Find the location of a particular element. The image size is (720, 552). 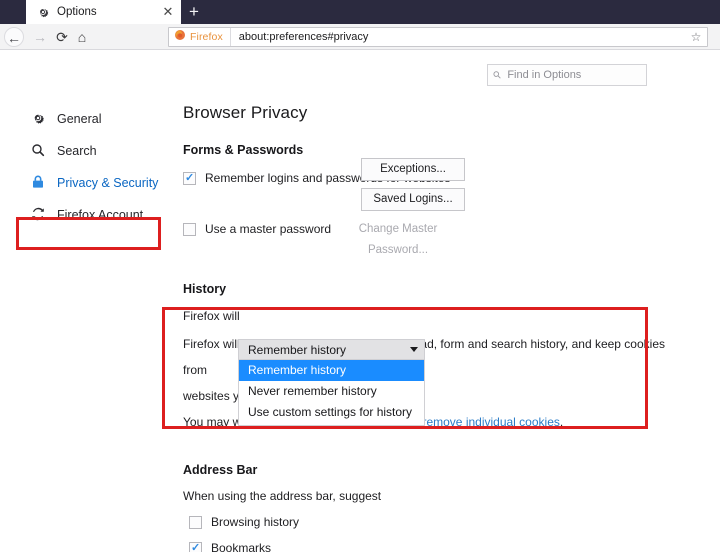

search-icon: ⚲ is located at coordinates (498, 75).